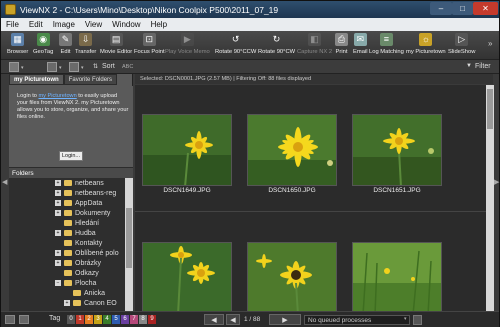 The width and height of the screenshot is (500, 327). What do you see at coordinates (36, 79) in the screenshot?
I see `tab-my-picturetown: my Picturetown` at bounding box center [36, 79].